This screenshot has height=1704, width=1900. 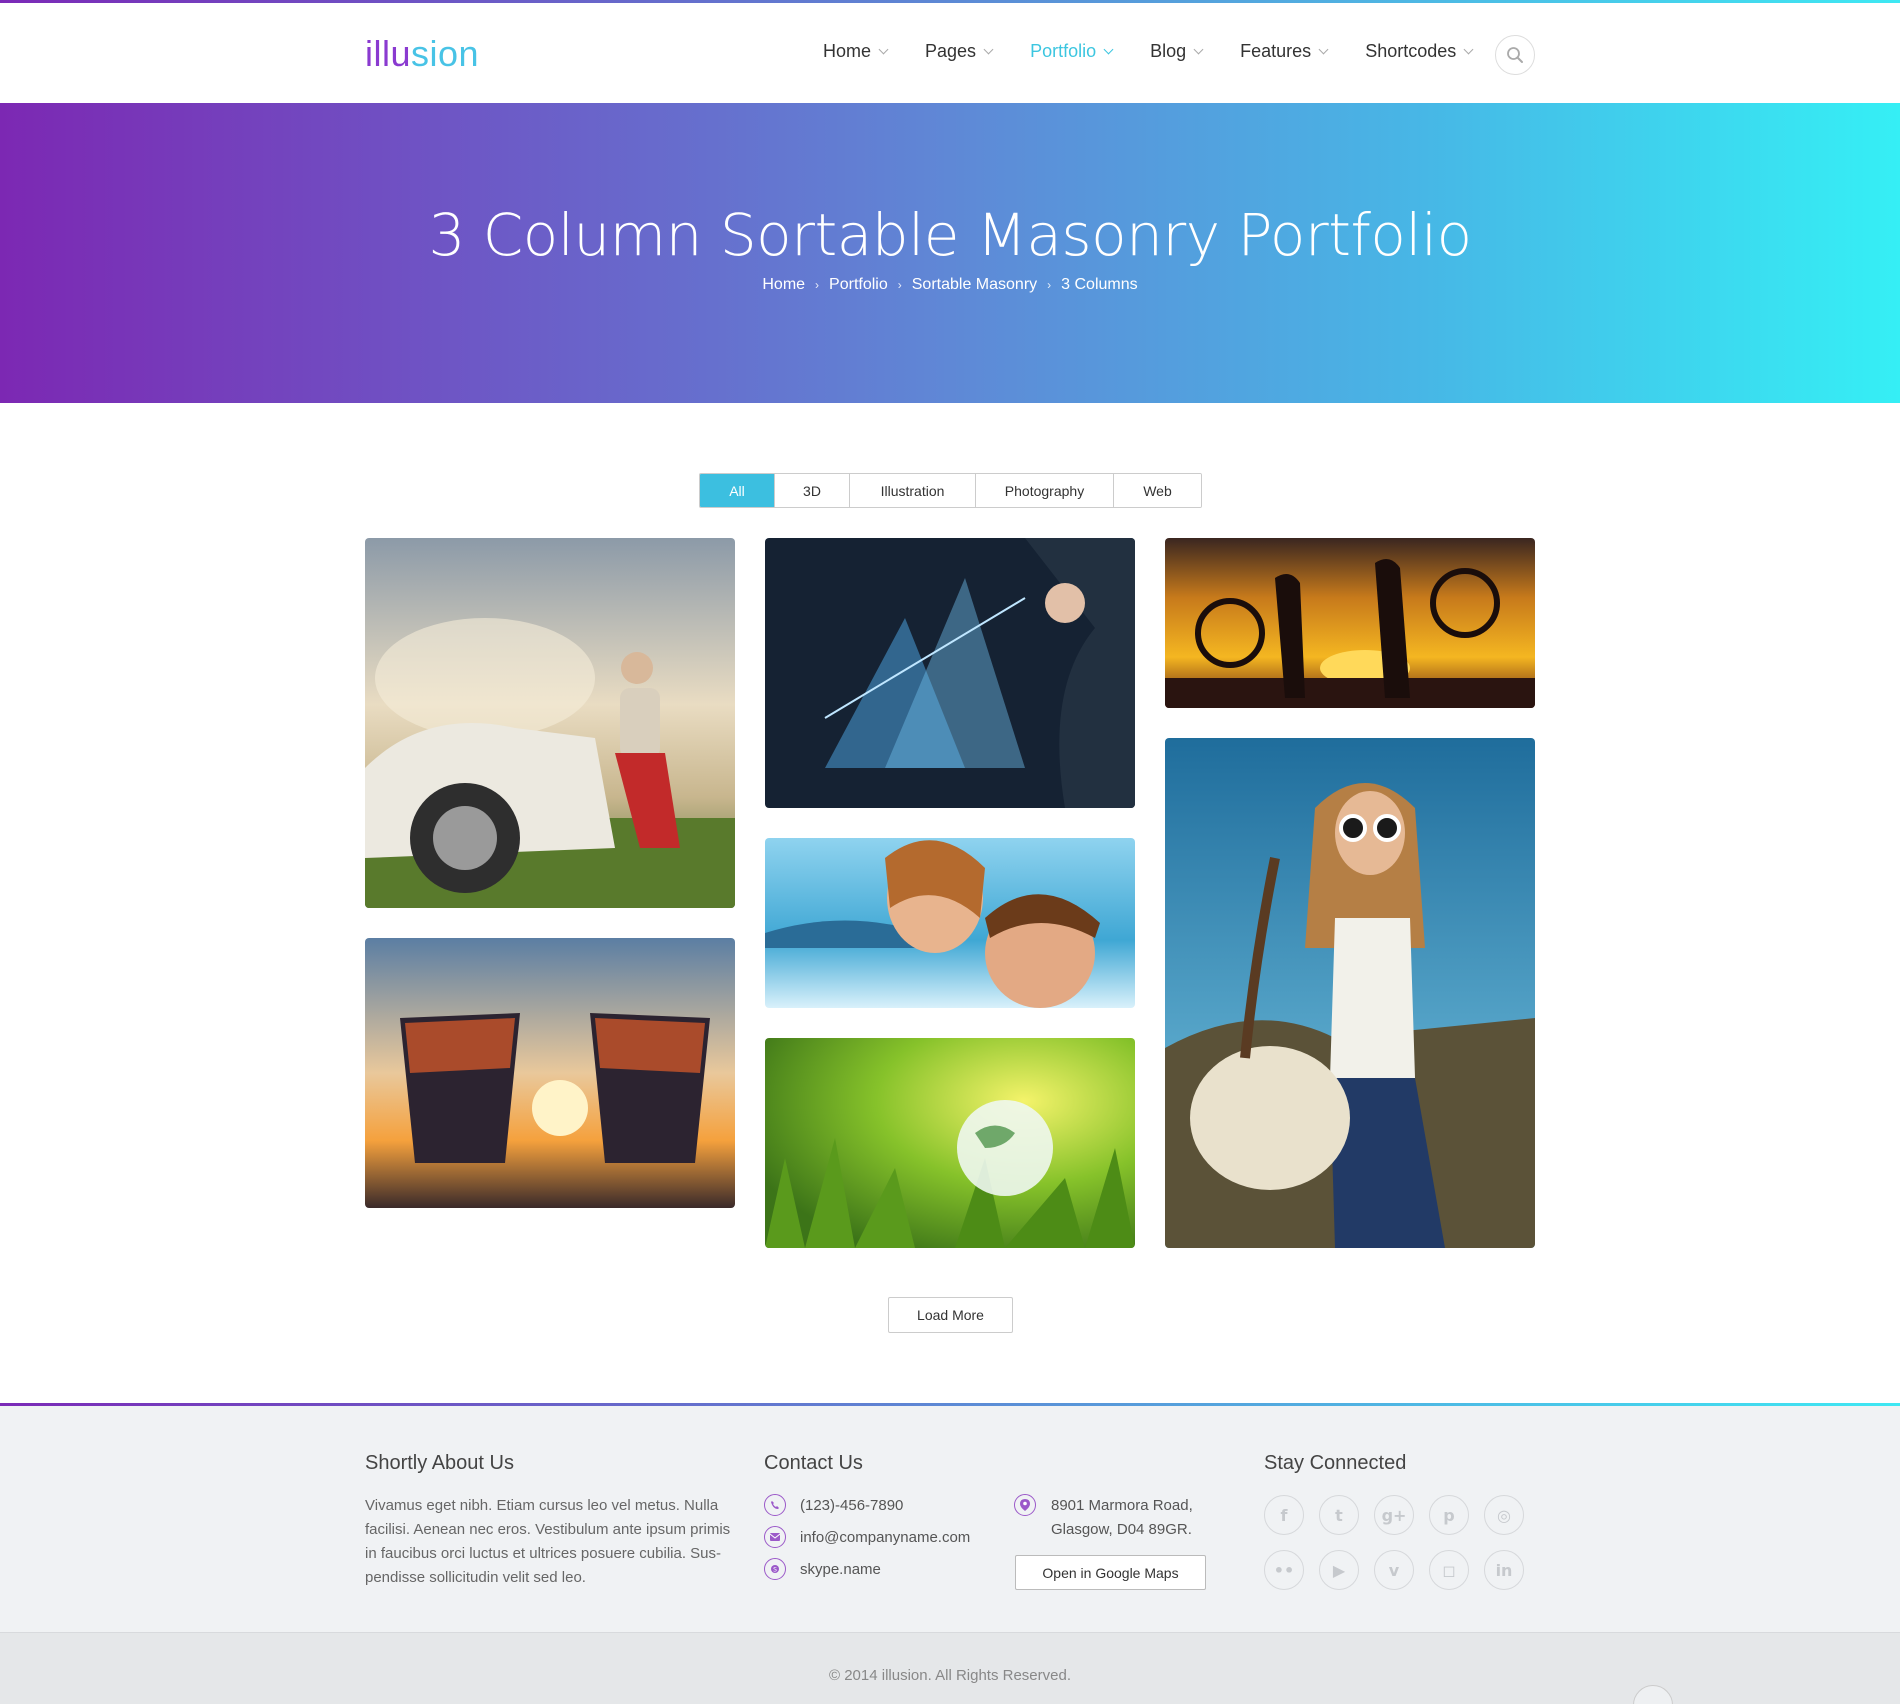 What do you see at coordinates (950, 235) in the screenshot?
I see `page-title: 3 Column Sortable Masonry Portfolio` at bounding box center [950, 235].